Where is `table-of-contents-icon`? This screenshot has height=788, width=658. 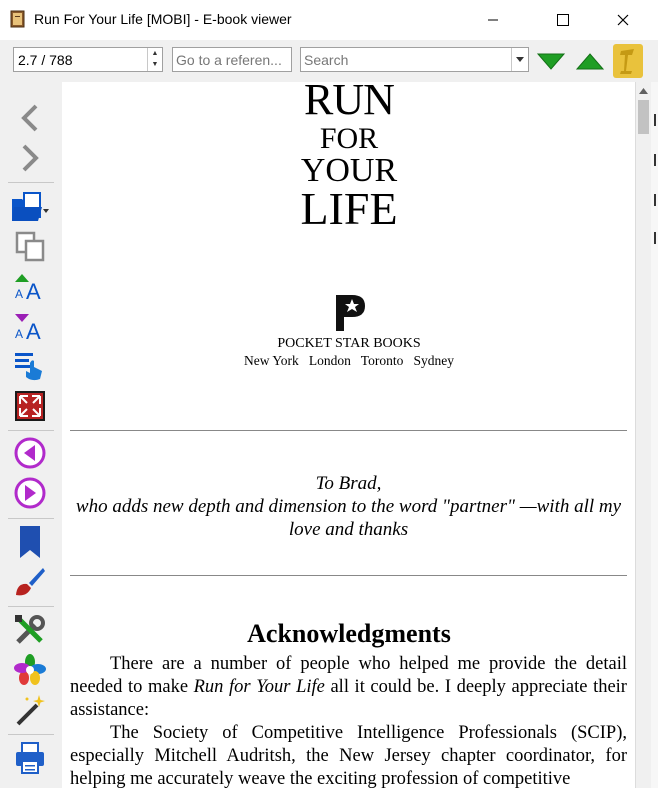
table-of-contents-icon is located at coordinates (28, 367).